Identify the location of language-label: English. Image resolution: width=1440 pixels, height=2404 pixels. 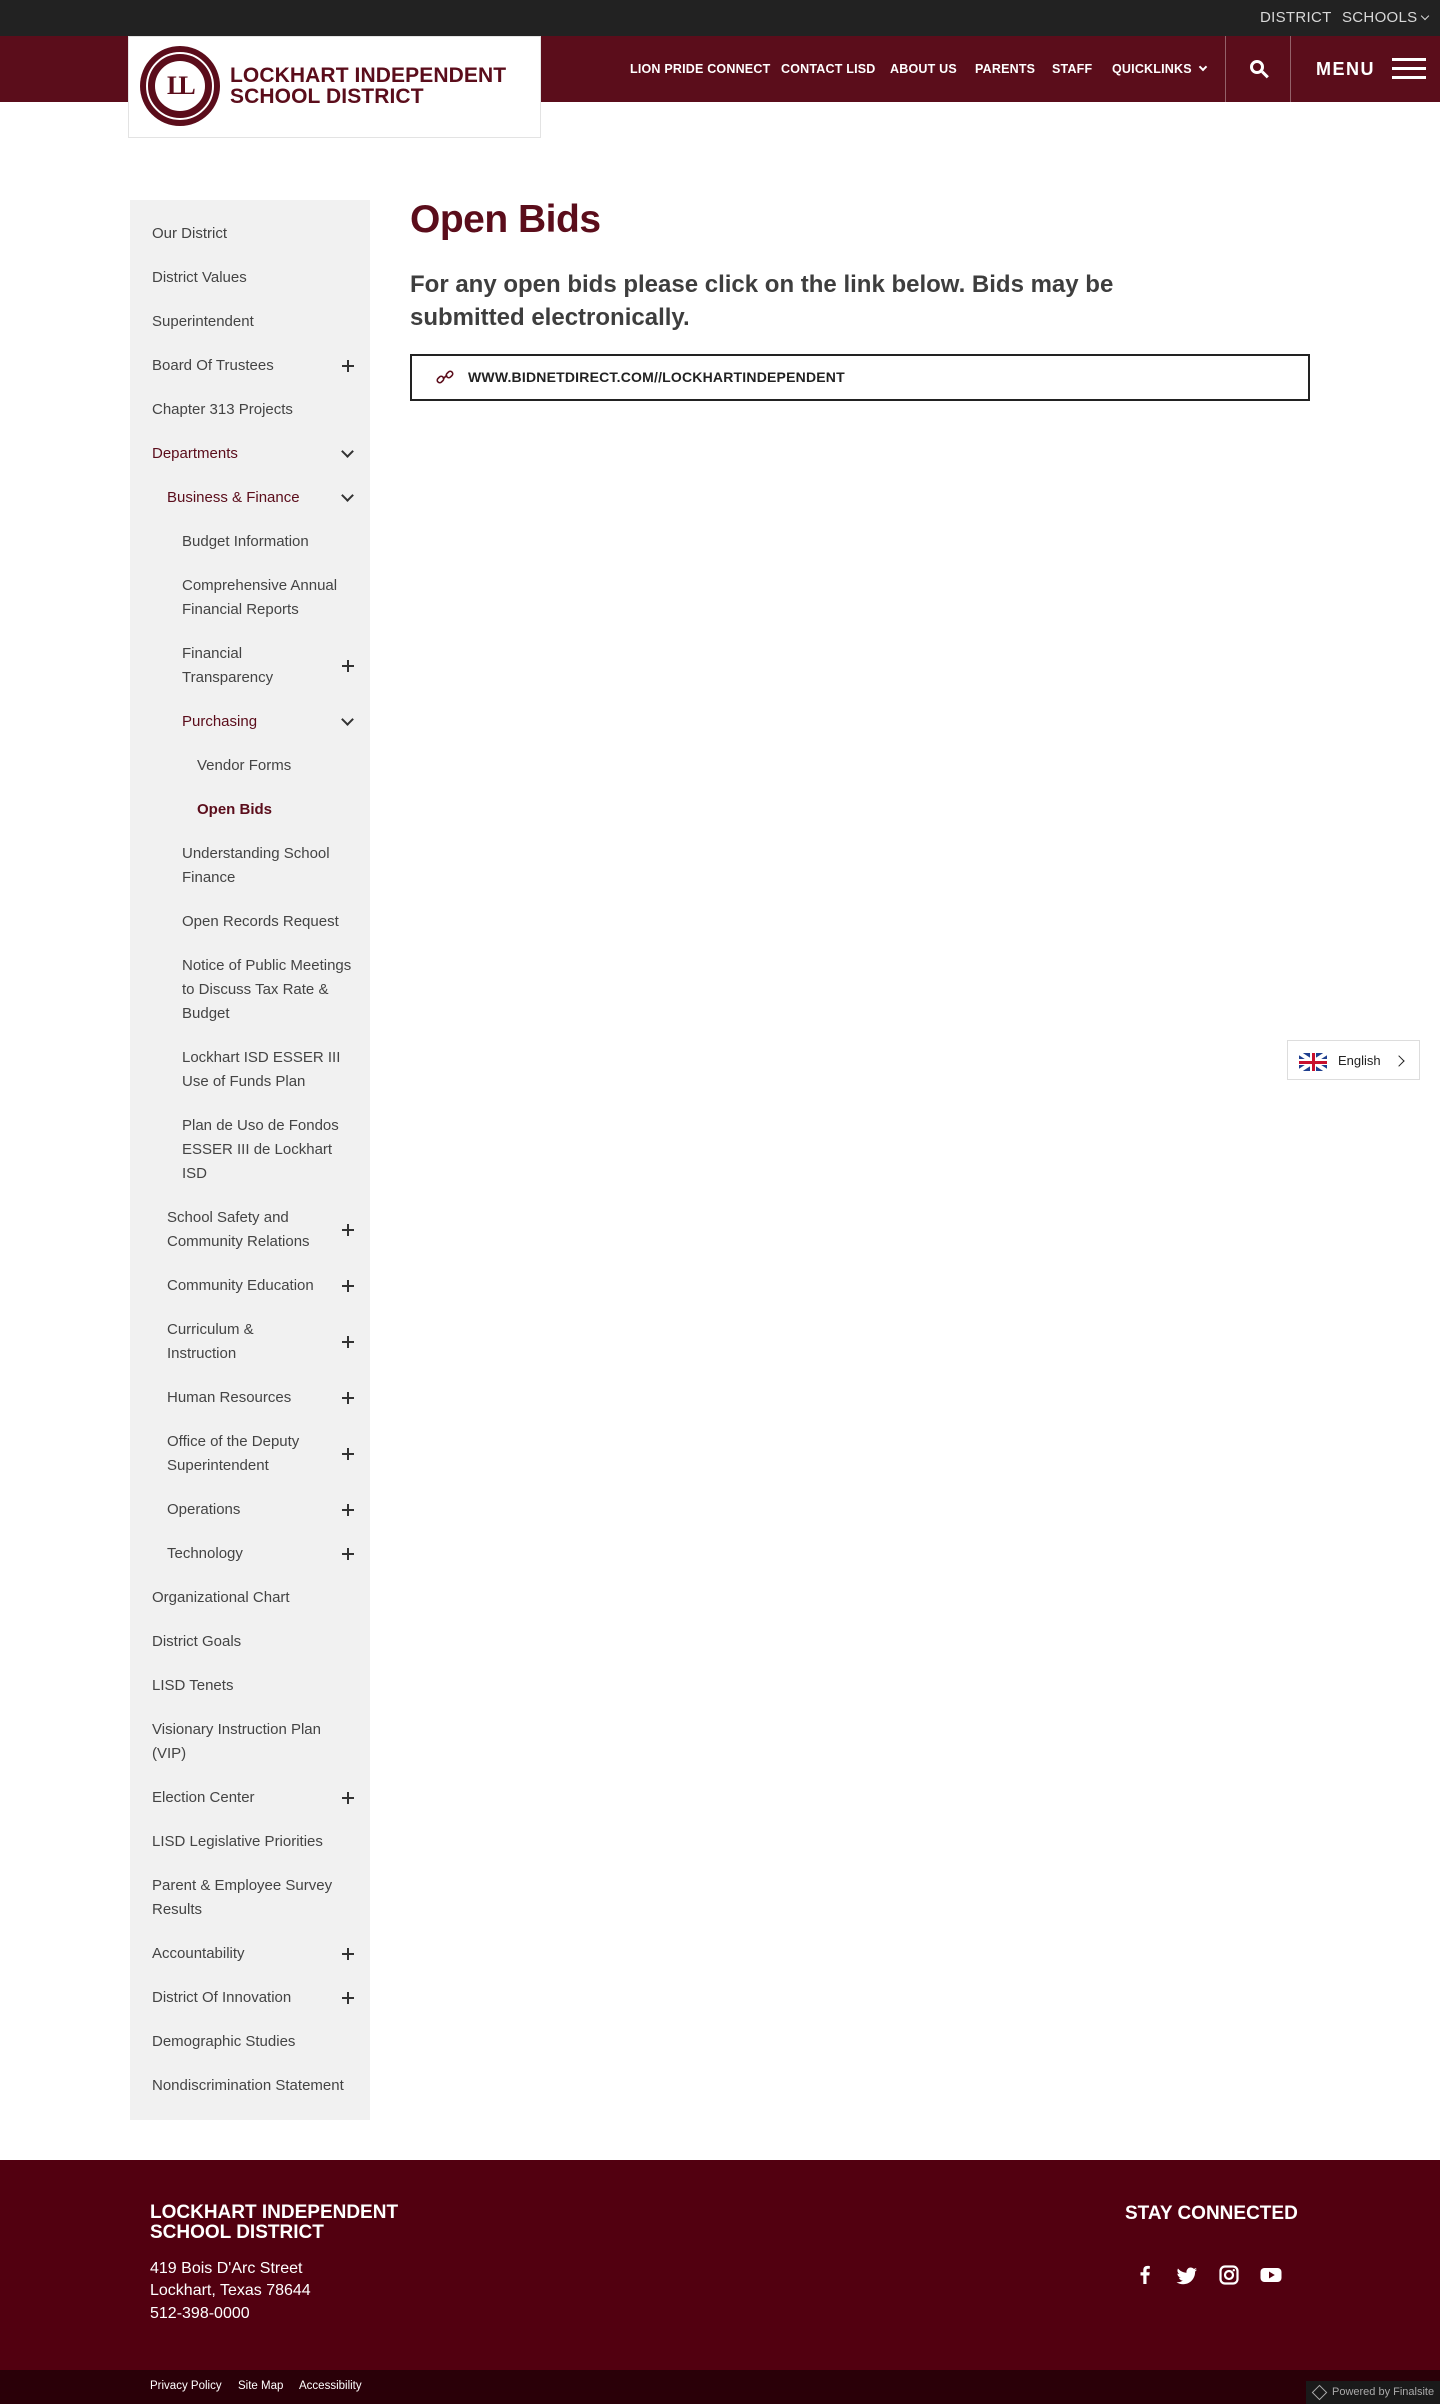
(1359, 1060).